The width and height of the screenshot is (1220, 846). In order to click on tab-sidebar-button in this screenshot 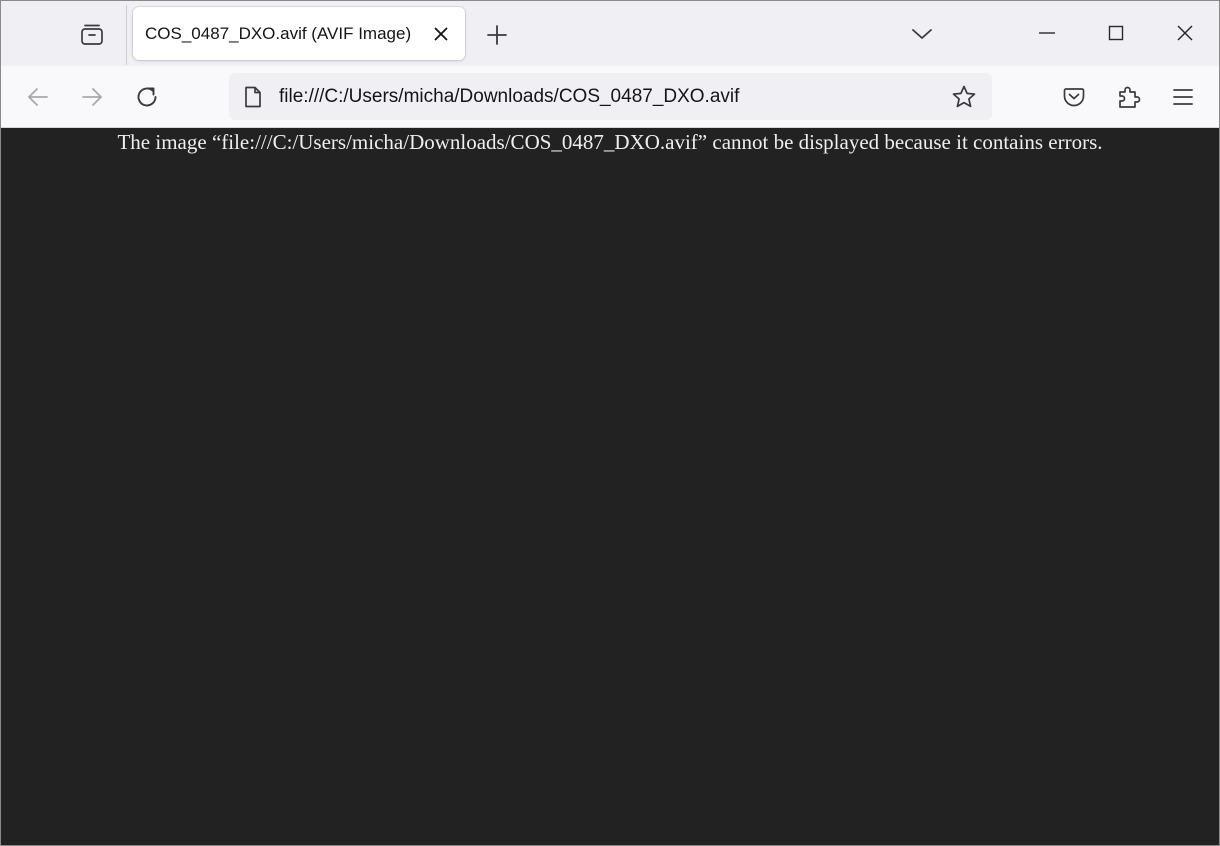, I will do `click(92, 35)`.